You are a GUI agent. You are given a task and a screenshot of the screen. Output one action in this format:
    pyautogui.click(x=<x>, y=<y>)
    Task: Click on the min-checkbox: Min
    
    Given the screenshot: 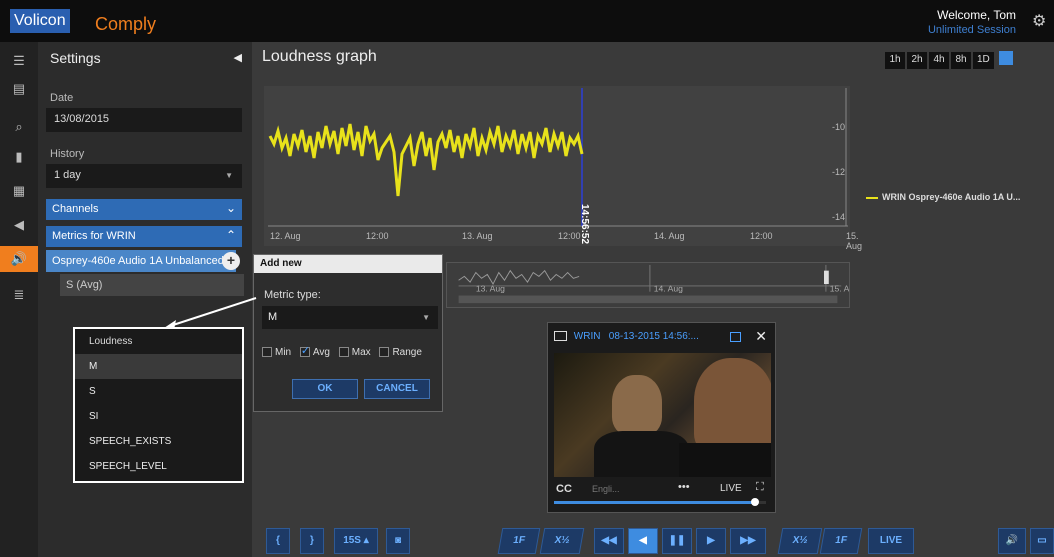 What is the action you would take?
    pyautogui.click(x=276, y=352)
    